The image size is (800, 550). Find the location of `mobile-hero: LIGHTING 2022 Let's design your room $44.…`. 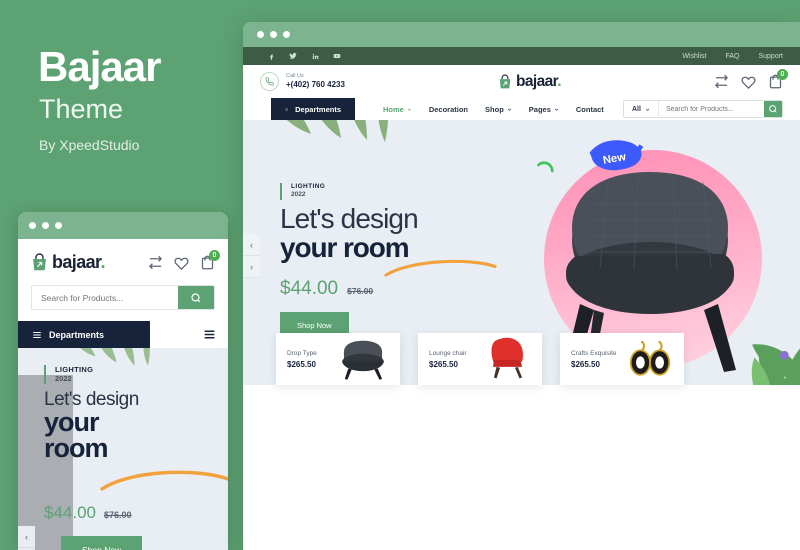

mobile-hero: LIGHTING 2022 Let's design your room $44.… is located at coordinates (123, 449).